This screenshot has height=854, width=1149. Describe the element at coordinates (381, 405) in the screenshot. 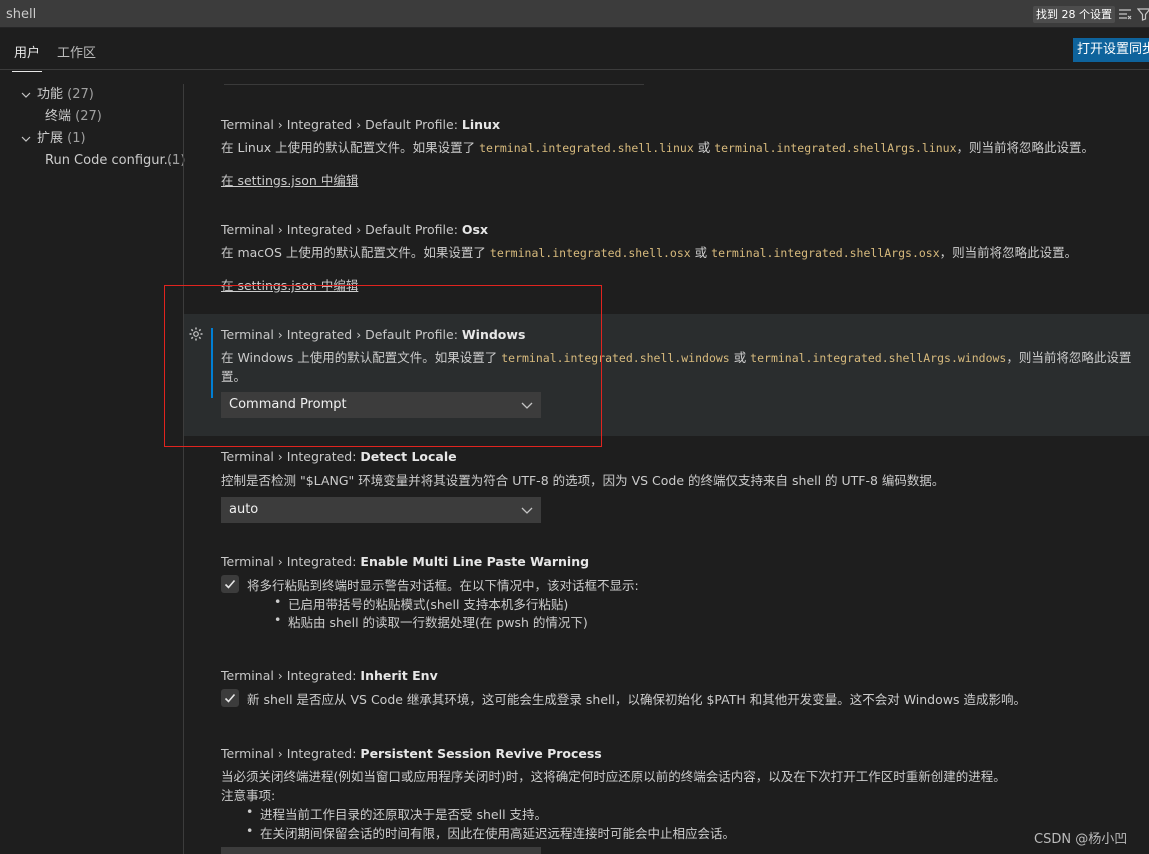

I see `default-profile-windows-select: Command Prompt` at that location.